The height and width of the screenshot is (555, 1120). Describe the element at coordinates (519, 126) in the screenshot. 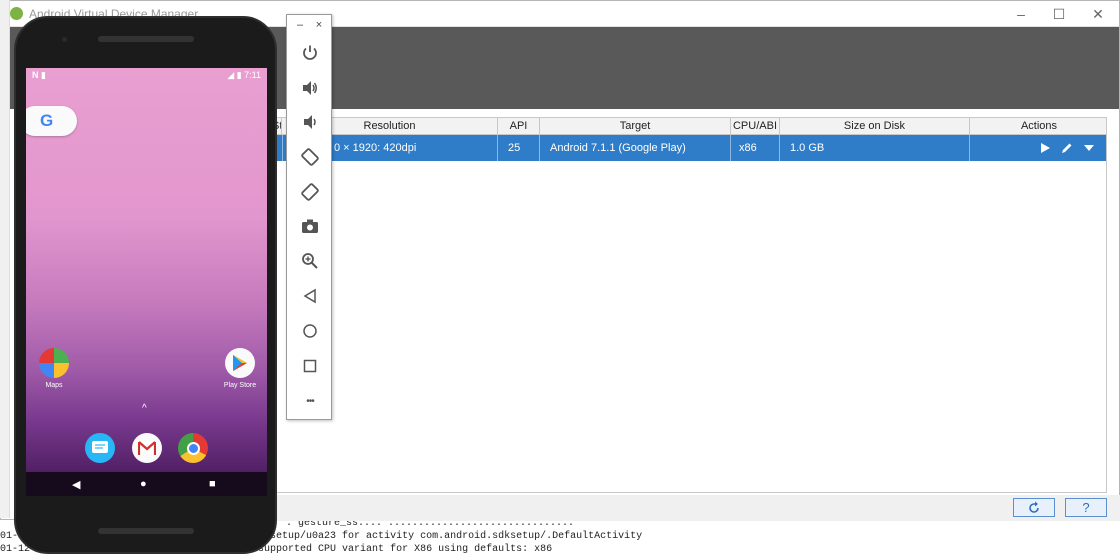

I see `col-api: API` at that location.